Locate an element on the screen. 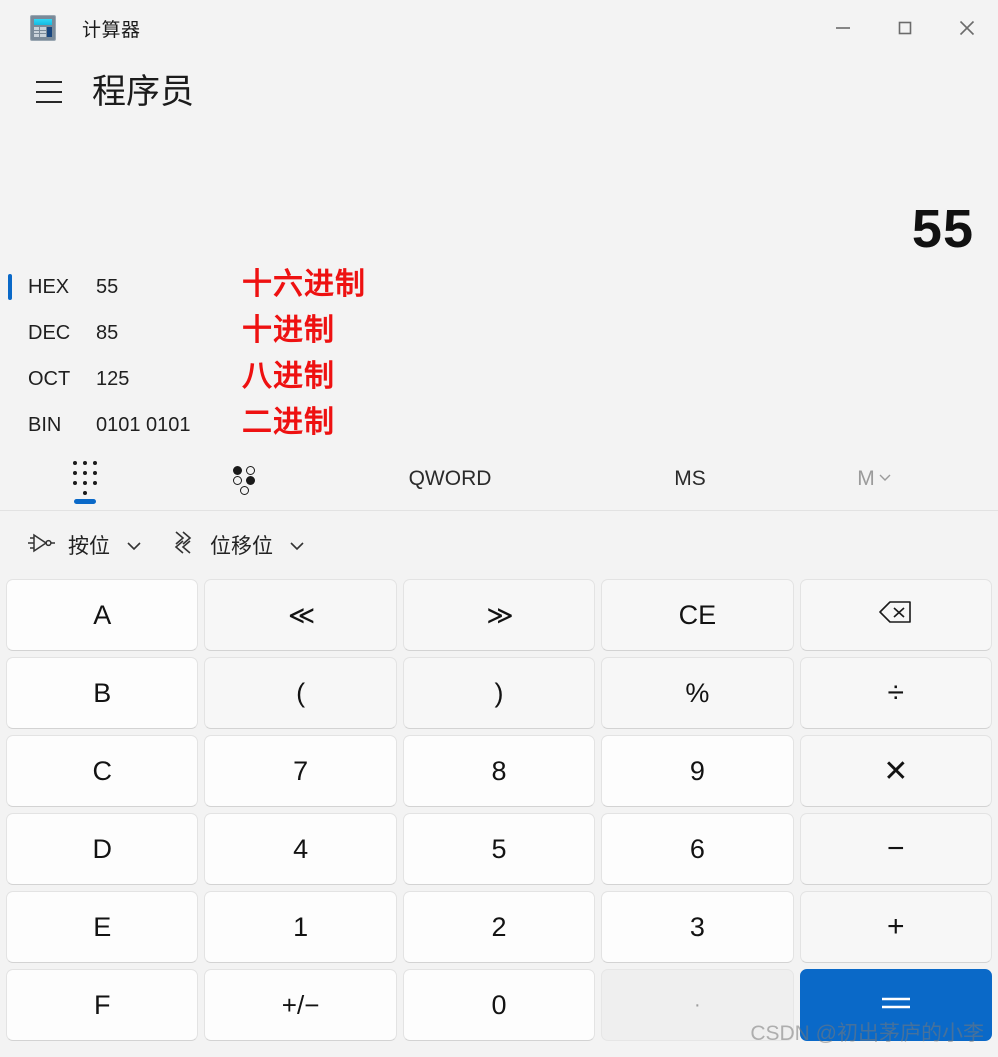 Image resolution: width=998 pixels, height=1057 pixels. key-digit-8: 8 is located at coordinates (499, 771).